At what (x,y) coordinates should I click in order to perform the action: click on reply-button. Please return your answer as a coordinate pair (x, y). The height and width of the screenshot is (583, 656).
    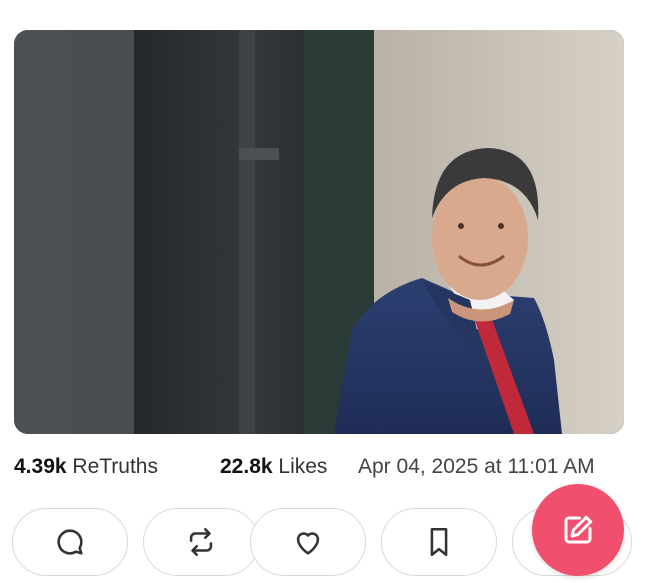
    Looking at the image, I should click on (70, 542).